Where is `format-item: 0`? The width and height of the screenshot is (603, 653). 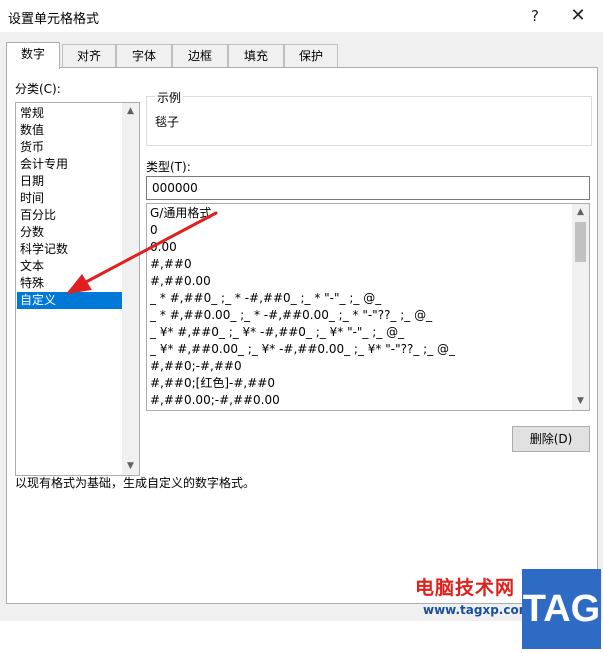 format-item: 0 is located at coordinates (154, 230).